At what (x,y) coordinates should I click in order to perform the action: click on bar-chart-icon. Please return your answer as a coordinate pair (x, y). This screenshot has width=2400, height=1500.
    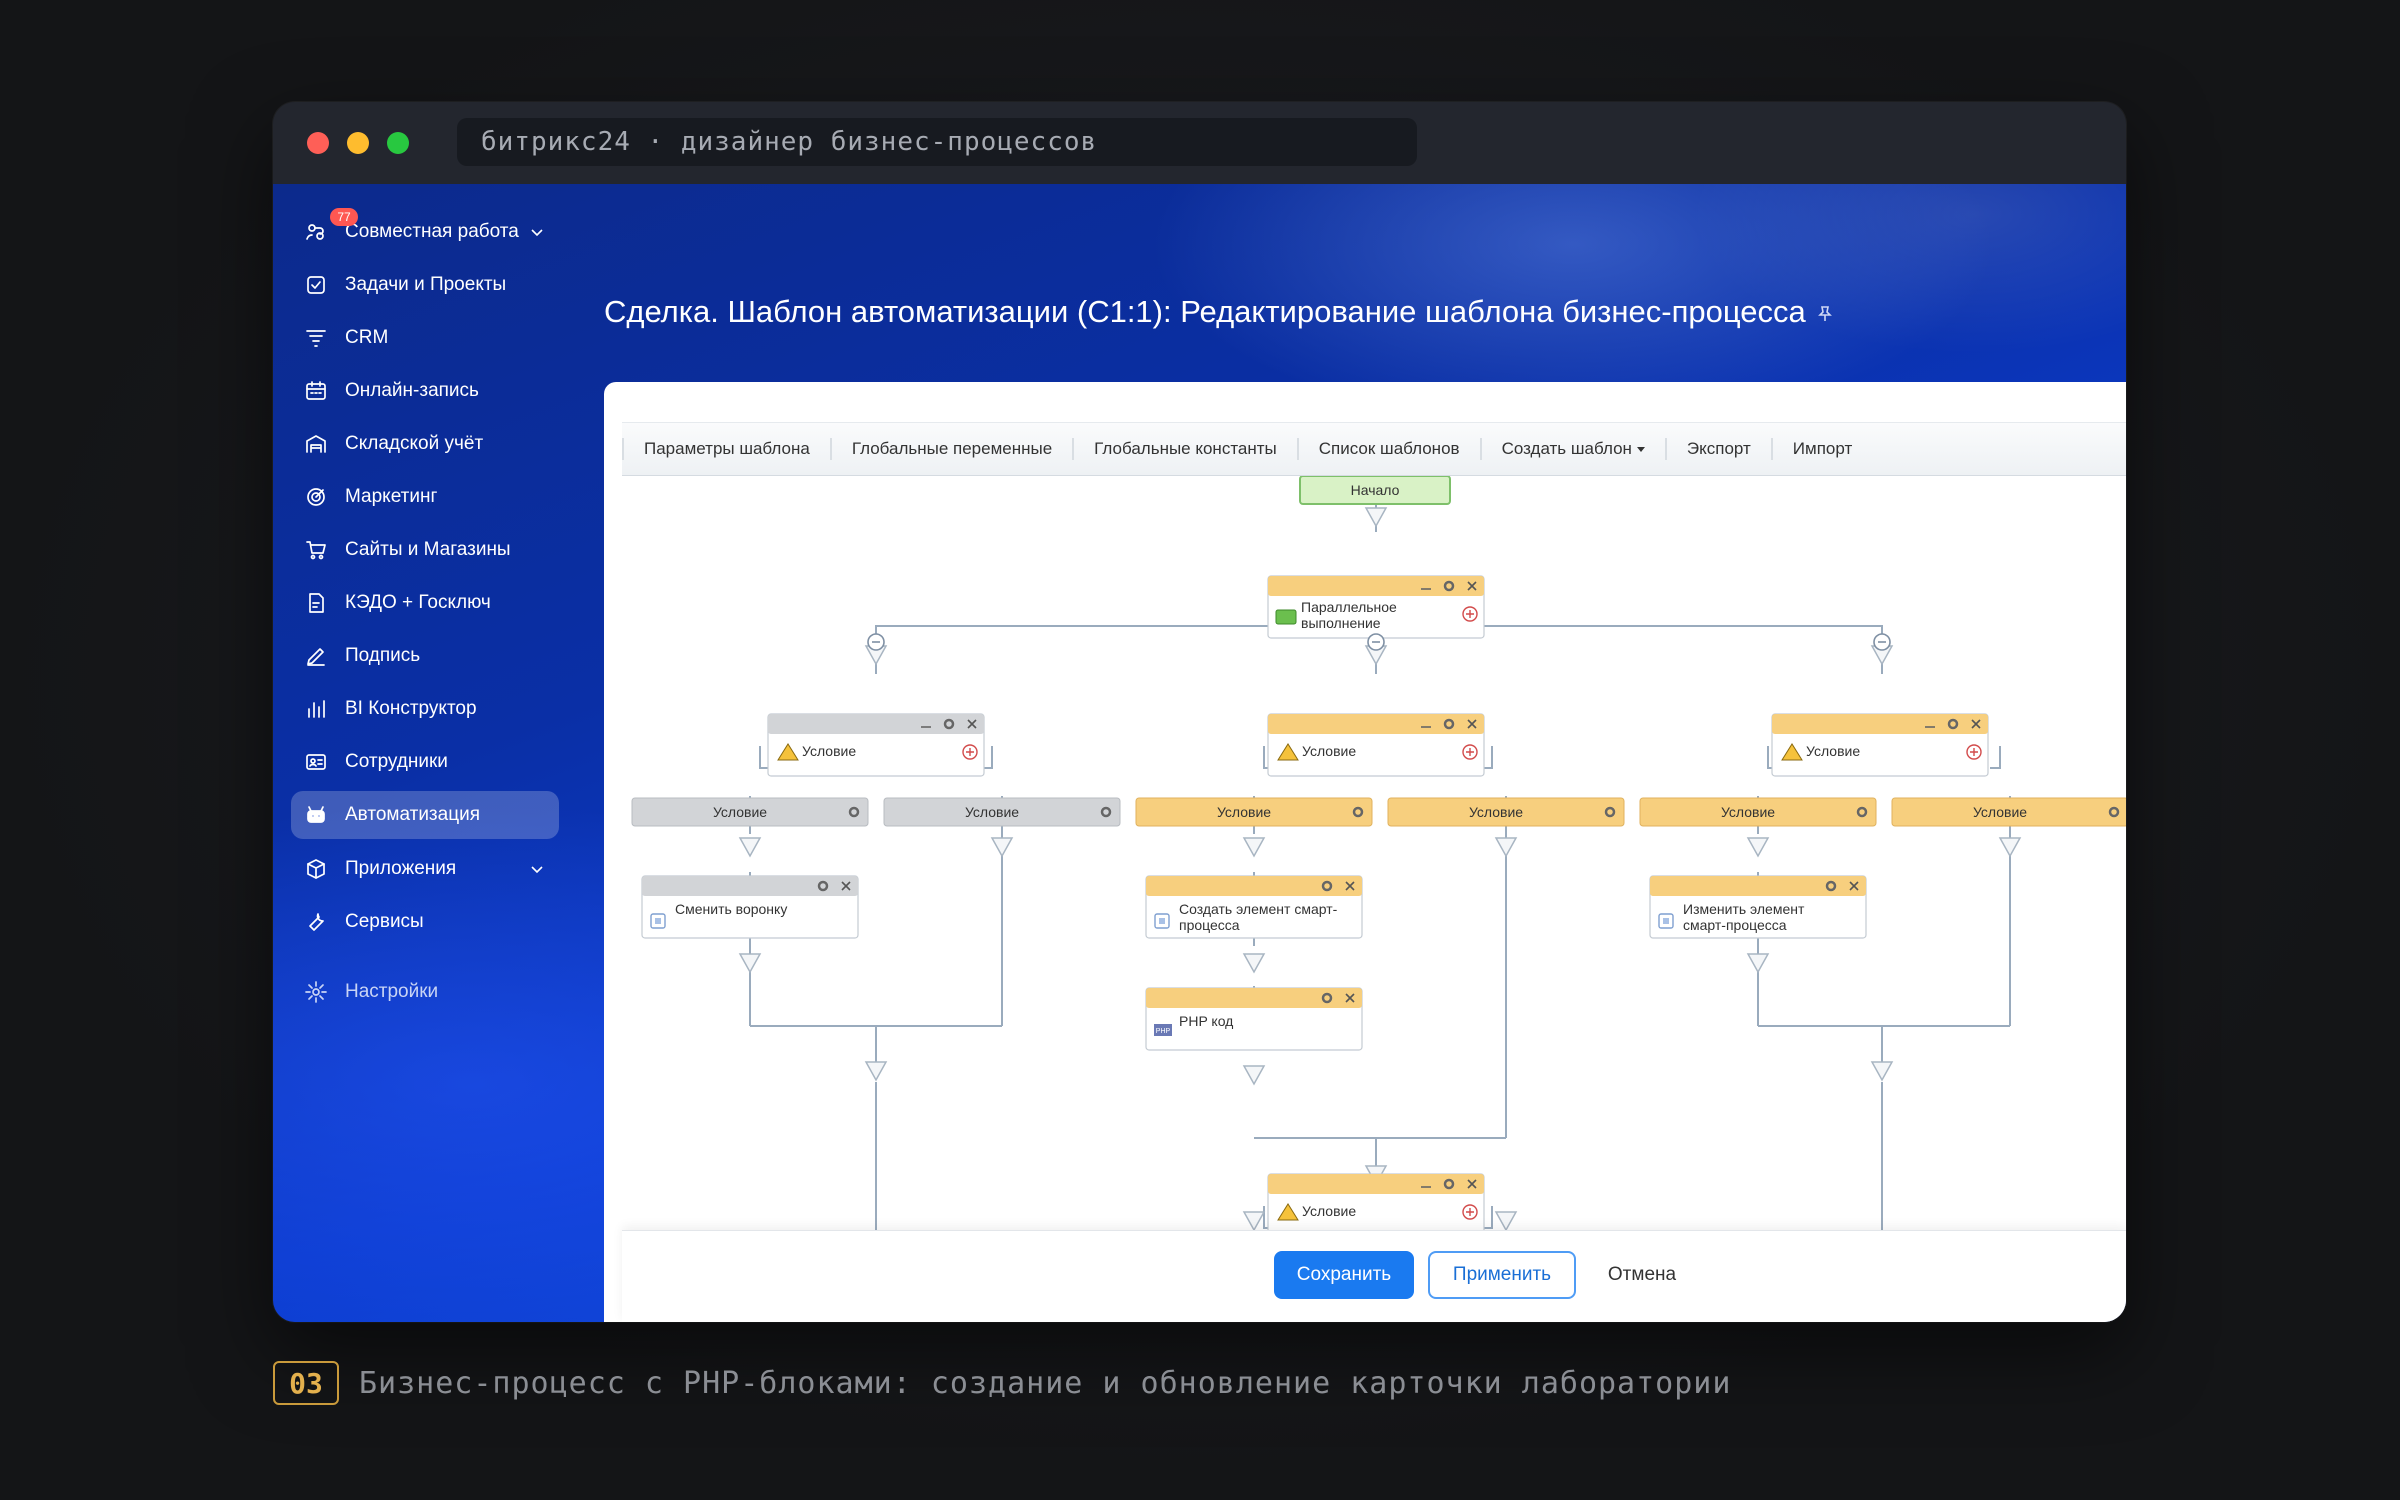
    Looking at the image, I should click on (316, 709).